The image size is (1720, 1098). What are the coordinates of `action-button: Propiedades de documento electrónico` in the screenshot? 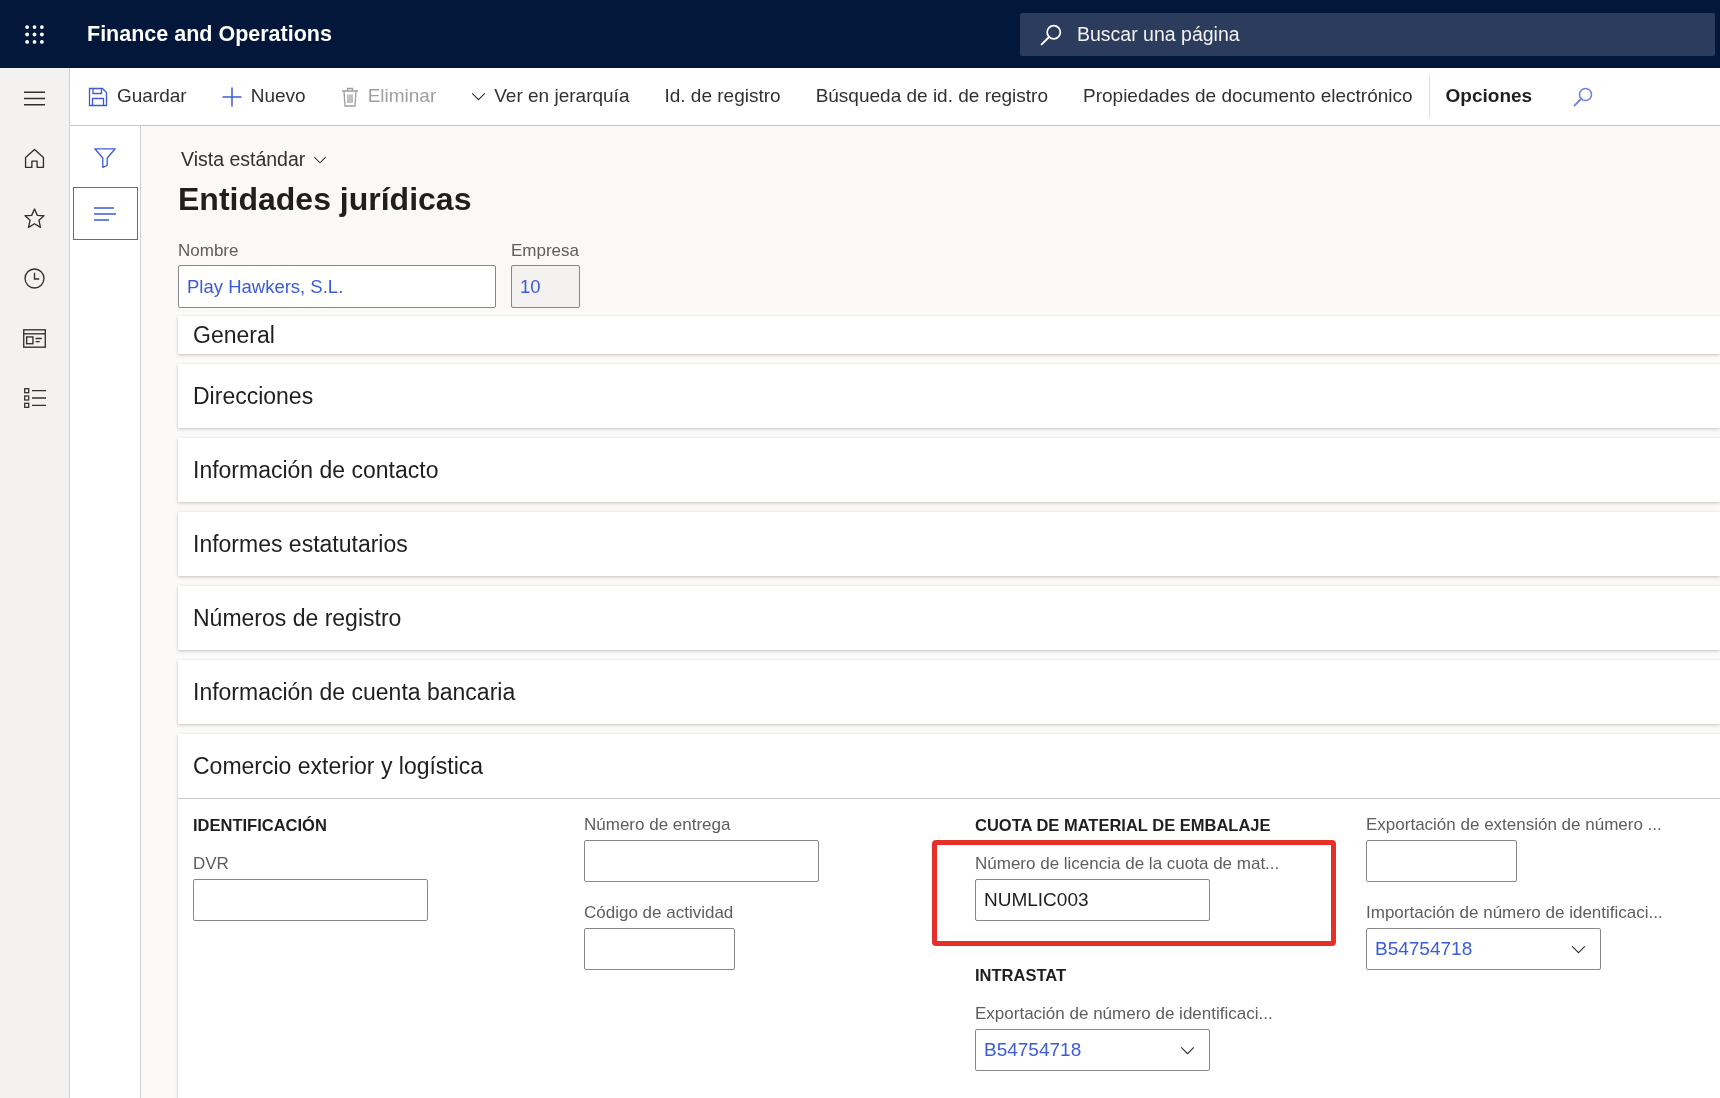 It's located at (1248, 96).